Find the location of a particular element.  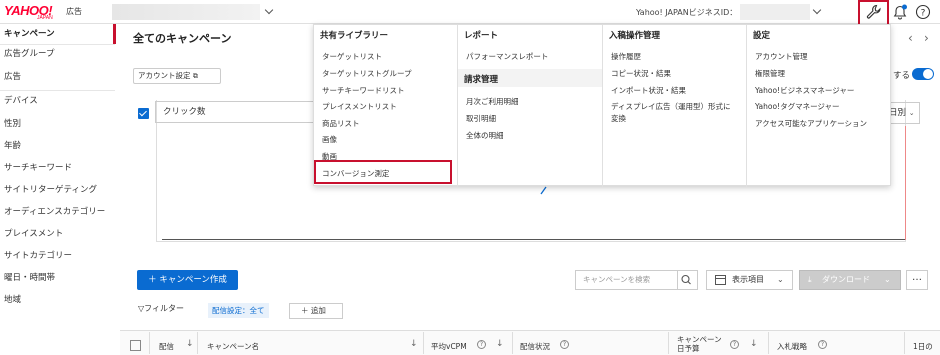

sidebar-item-adgroup: 広告グループ is located at coordinates (57, 54).